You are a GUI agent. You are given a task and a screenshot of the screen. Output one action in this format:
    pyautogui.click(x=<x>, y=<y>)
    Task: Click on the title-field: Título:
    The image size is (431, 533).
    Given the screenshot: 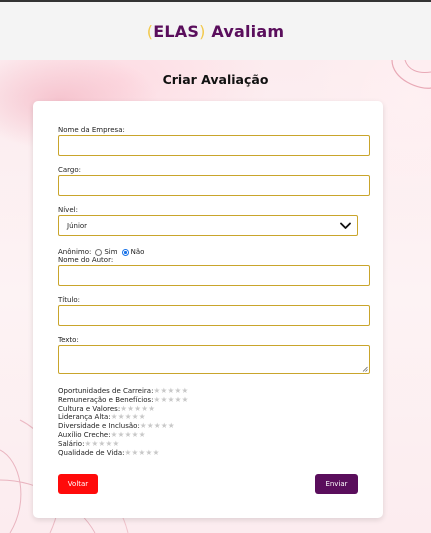 What is the action you would take?
    pyautogui.click(x=214, y=310)
    